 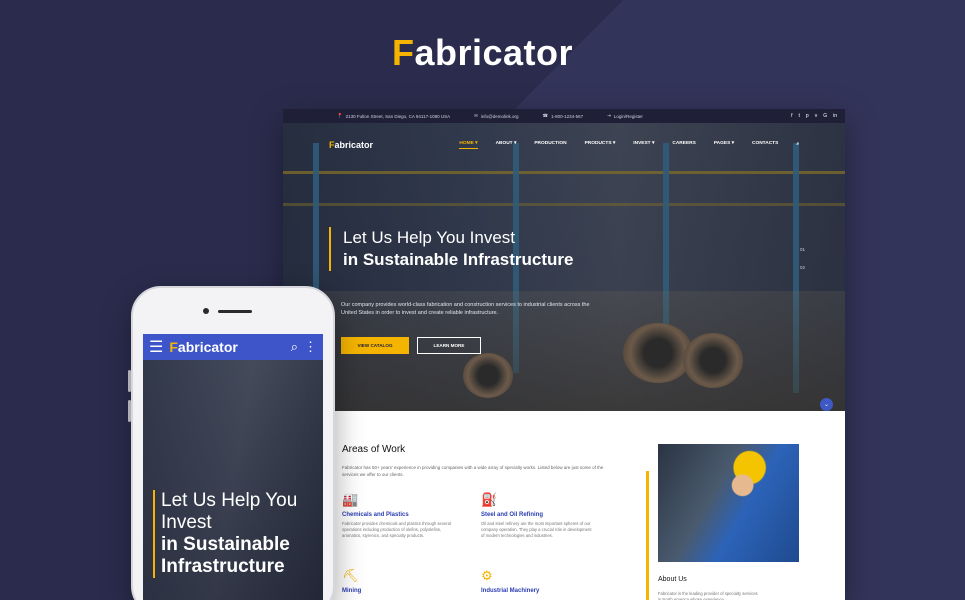 What do you see at coordinates (765, 145) in the screenshot?
I see `nav-item-contacts: CONTACTS` at bounding box center [765, 145].